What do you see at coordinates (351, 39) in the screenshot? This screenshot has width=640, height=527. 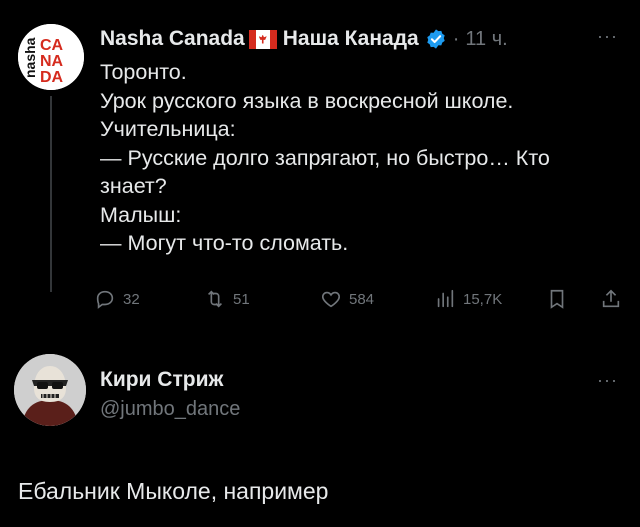 I see `author-name-ru: Наша Канада` at bounding box center [351, 39].